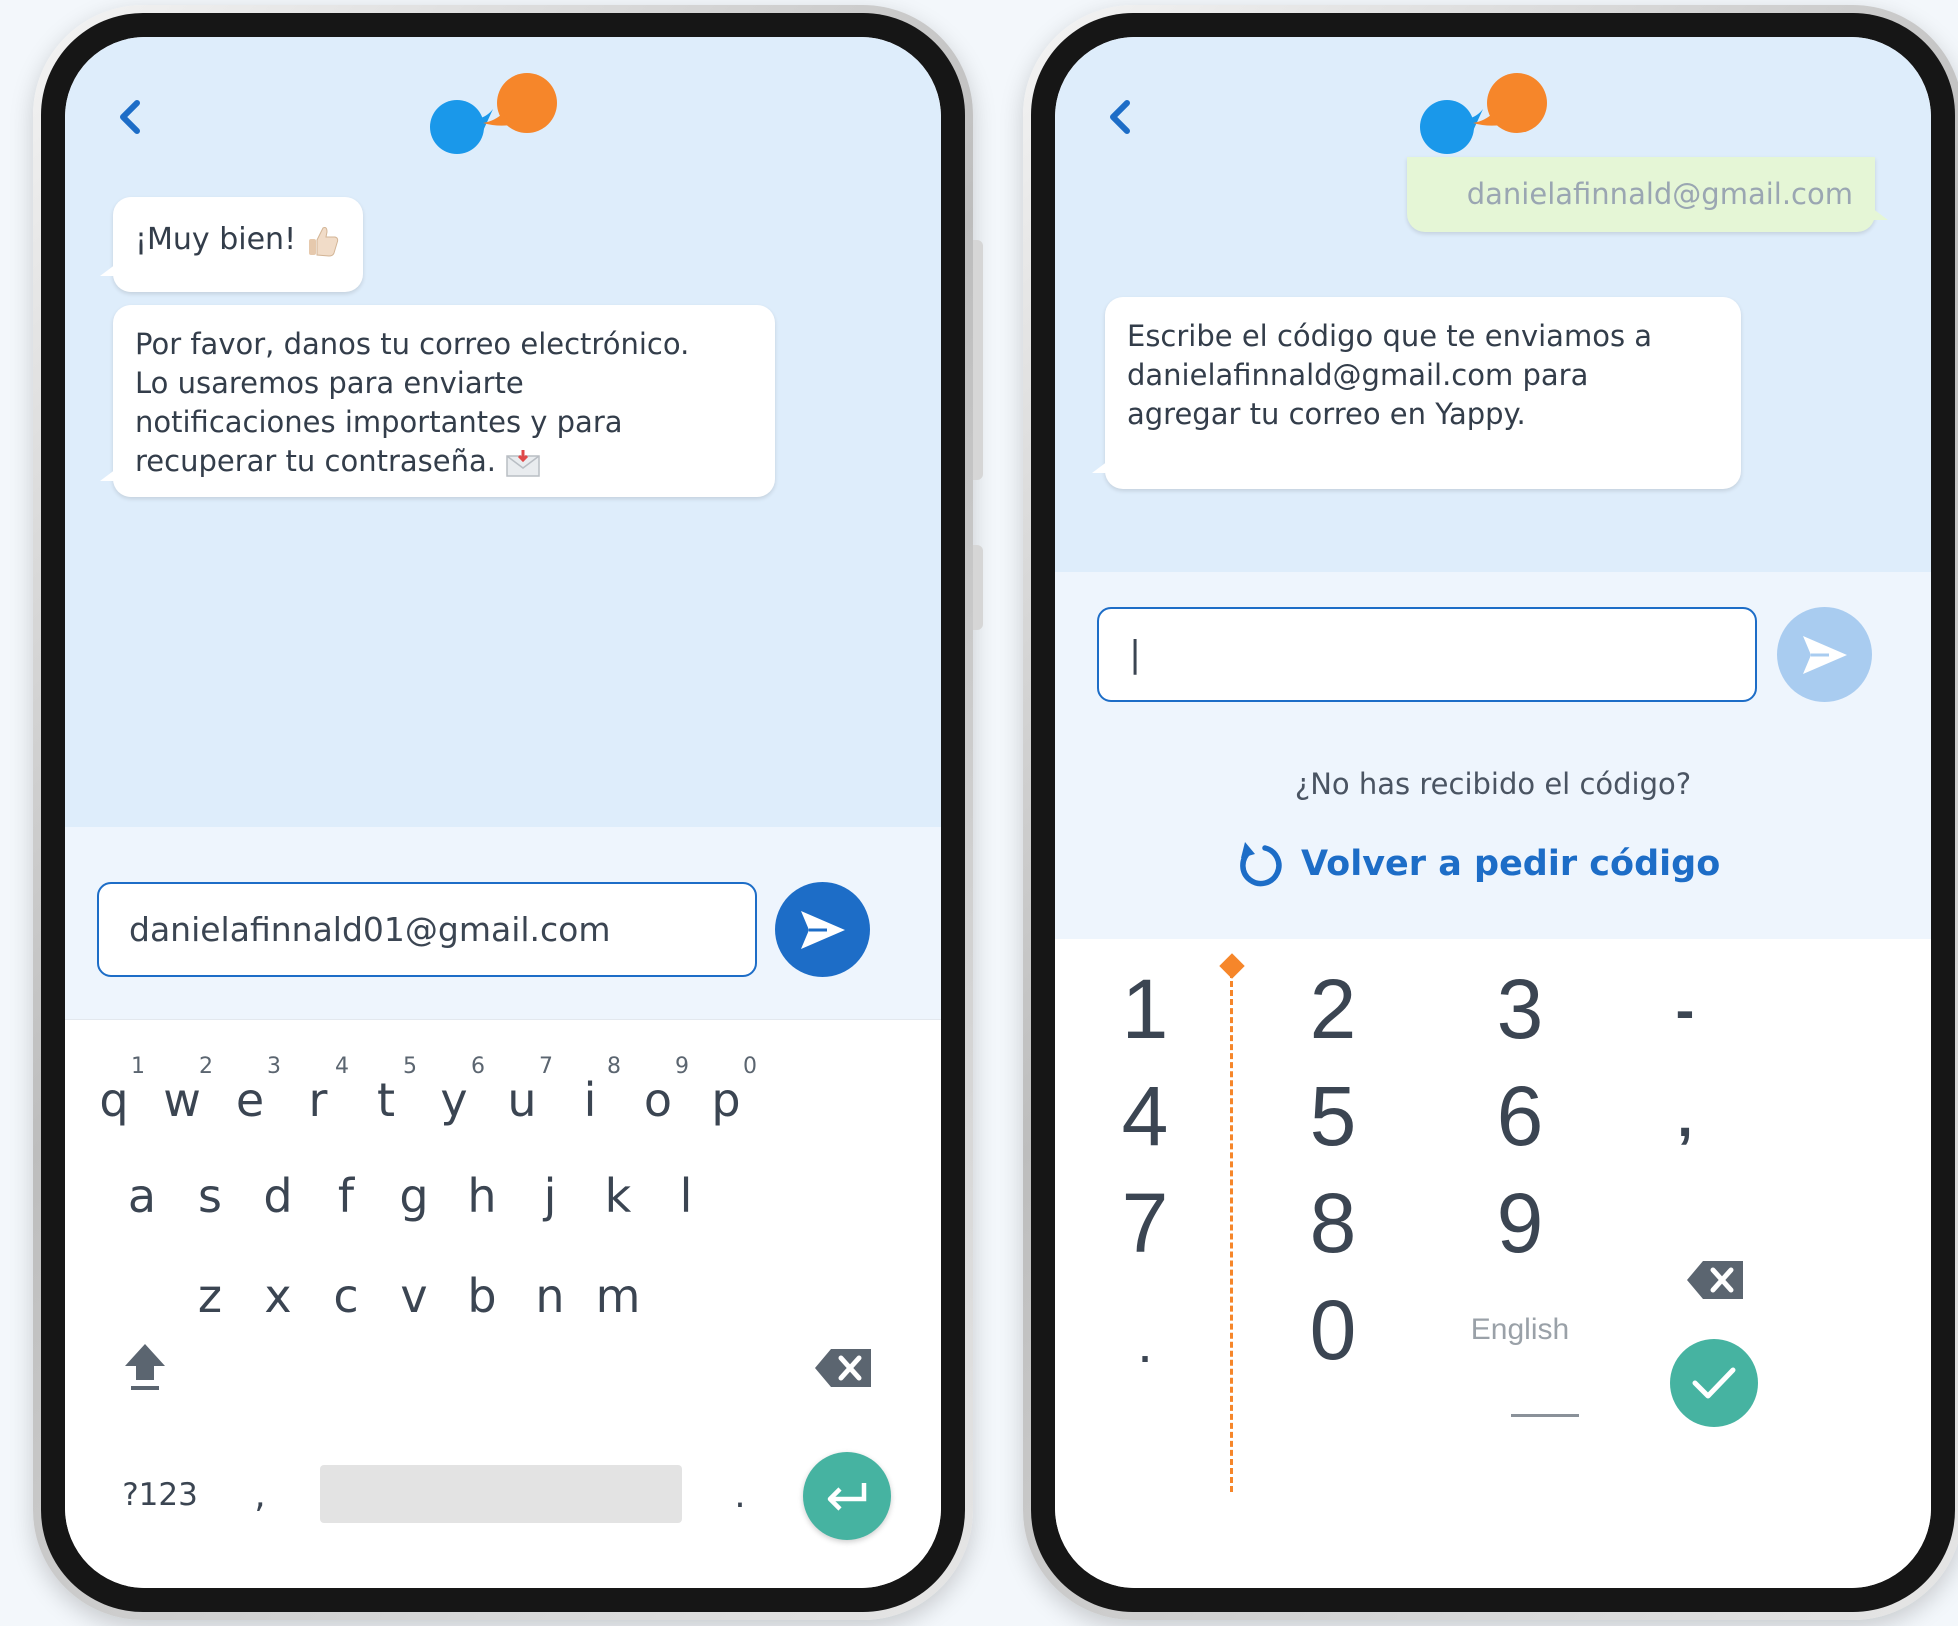 Image resolution: width=1958 pixels, height=1626 pixels. I want to click on key-h: h, so click(482, 1196).